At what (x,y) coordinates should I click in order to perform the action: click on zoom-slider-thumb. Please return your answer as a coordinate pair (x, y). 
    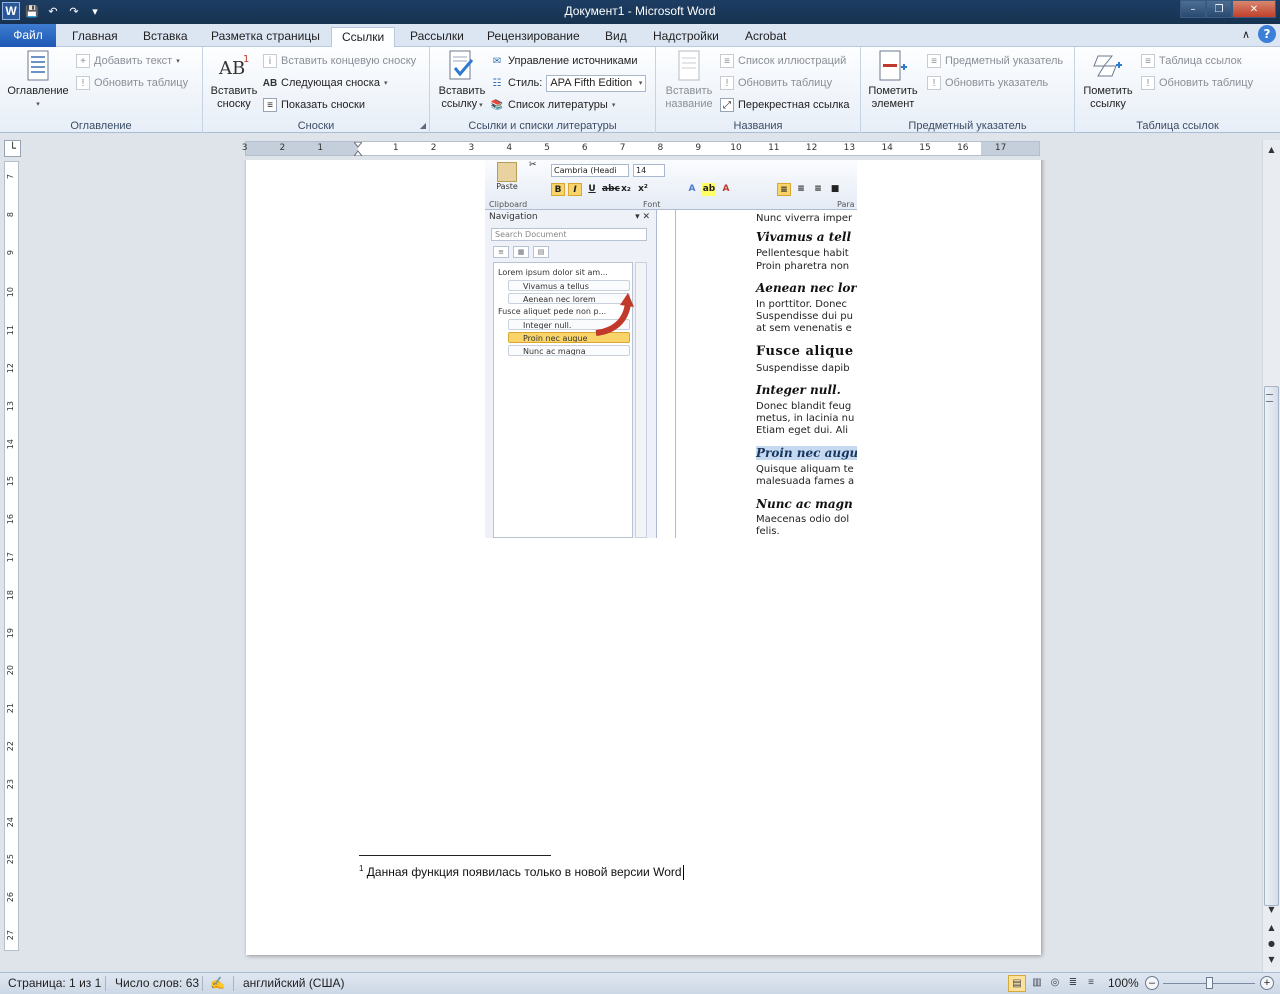
    Looking at the image, I should click on (1209, 983).